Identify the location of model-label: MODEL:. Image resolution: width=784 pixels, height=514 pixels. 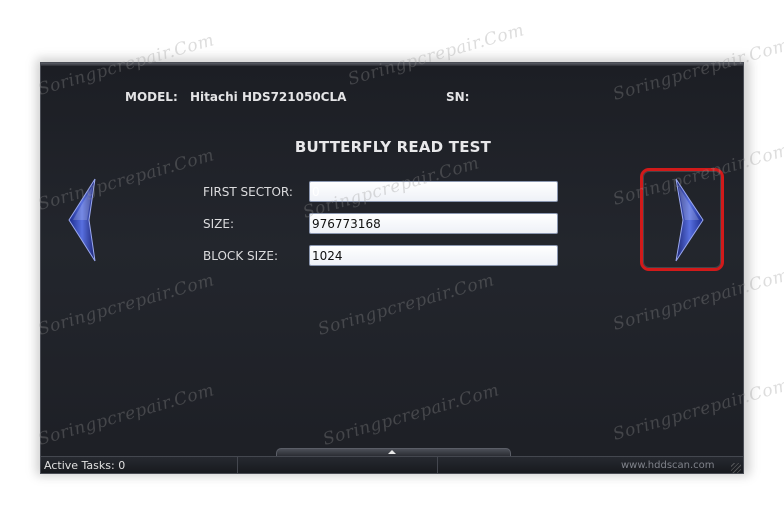
(151, 97).